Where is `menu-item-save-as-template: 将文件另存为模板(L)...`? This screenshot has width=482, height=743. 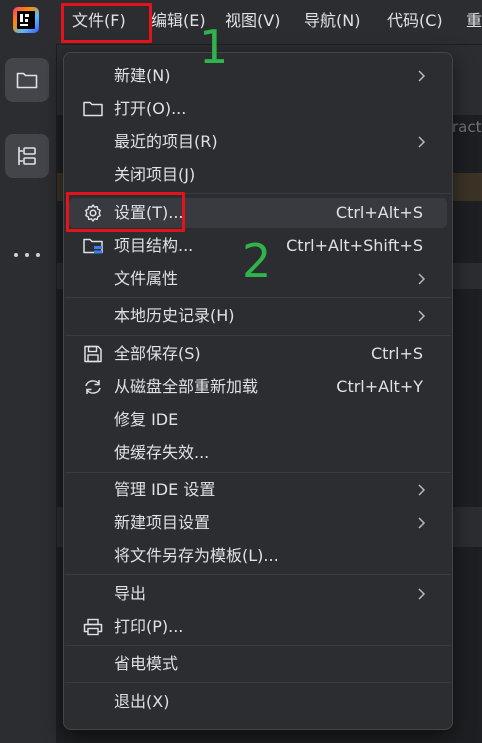 menu-item-save-as-template: 将文件另存为模板(L)... is located at coordinates (258, 556).